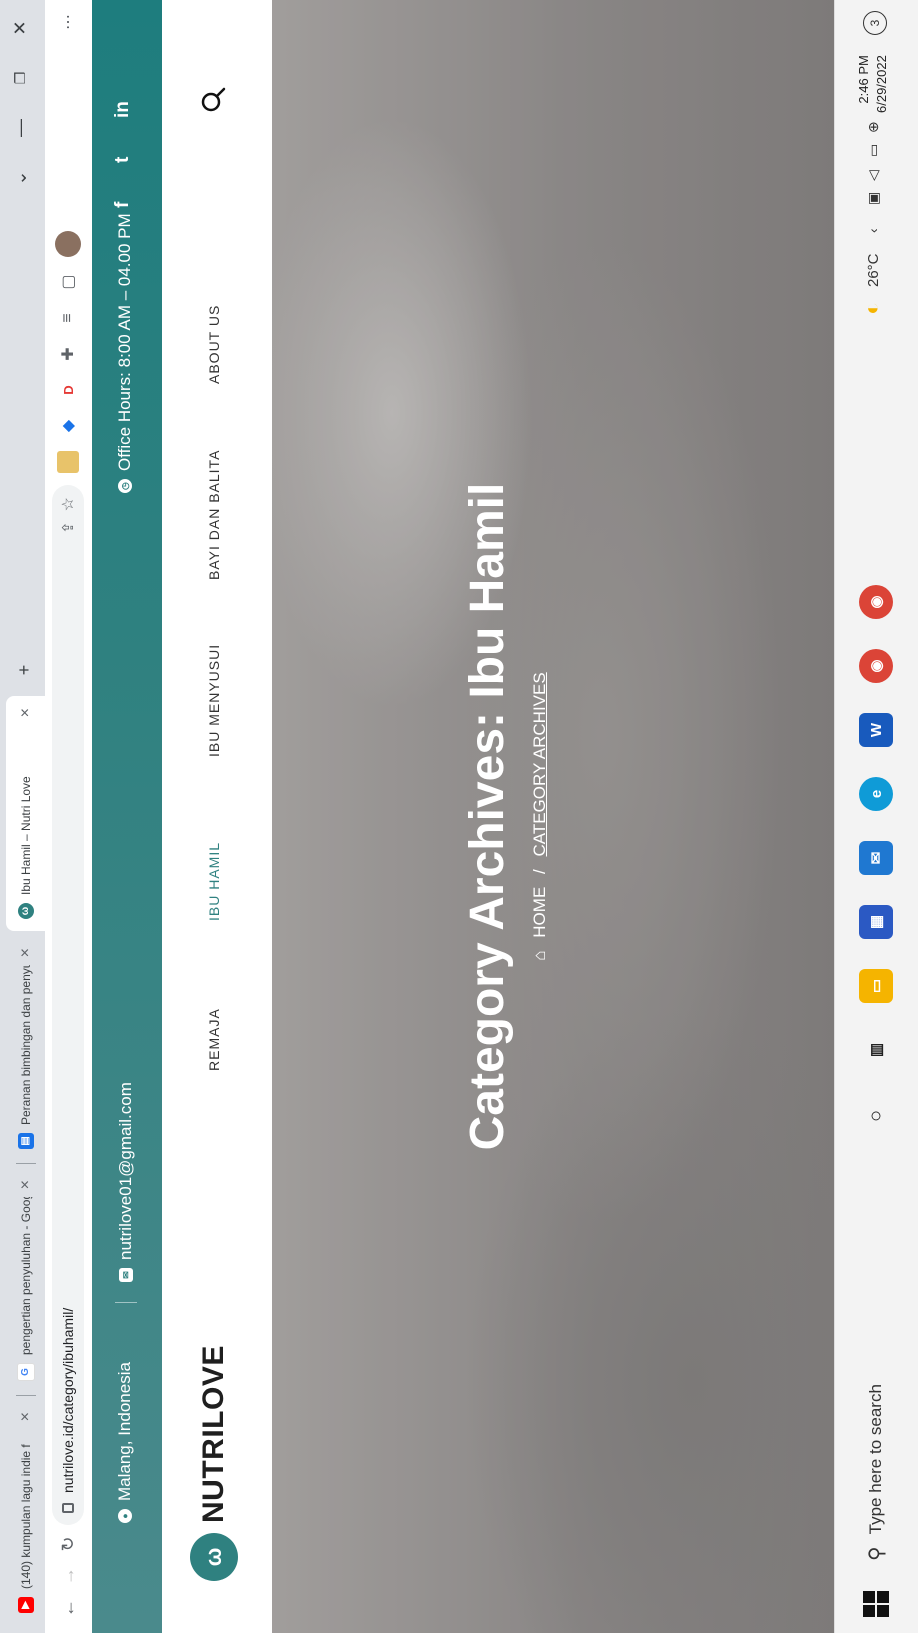 The height and width of the screenshot is (1633, 918). What do you see at coordinates (876, 858) in the screenshot?
I see `mail-icon: ✉` at bounding box center [876, 858].